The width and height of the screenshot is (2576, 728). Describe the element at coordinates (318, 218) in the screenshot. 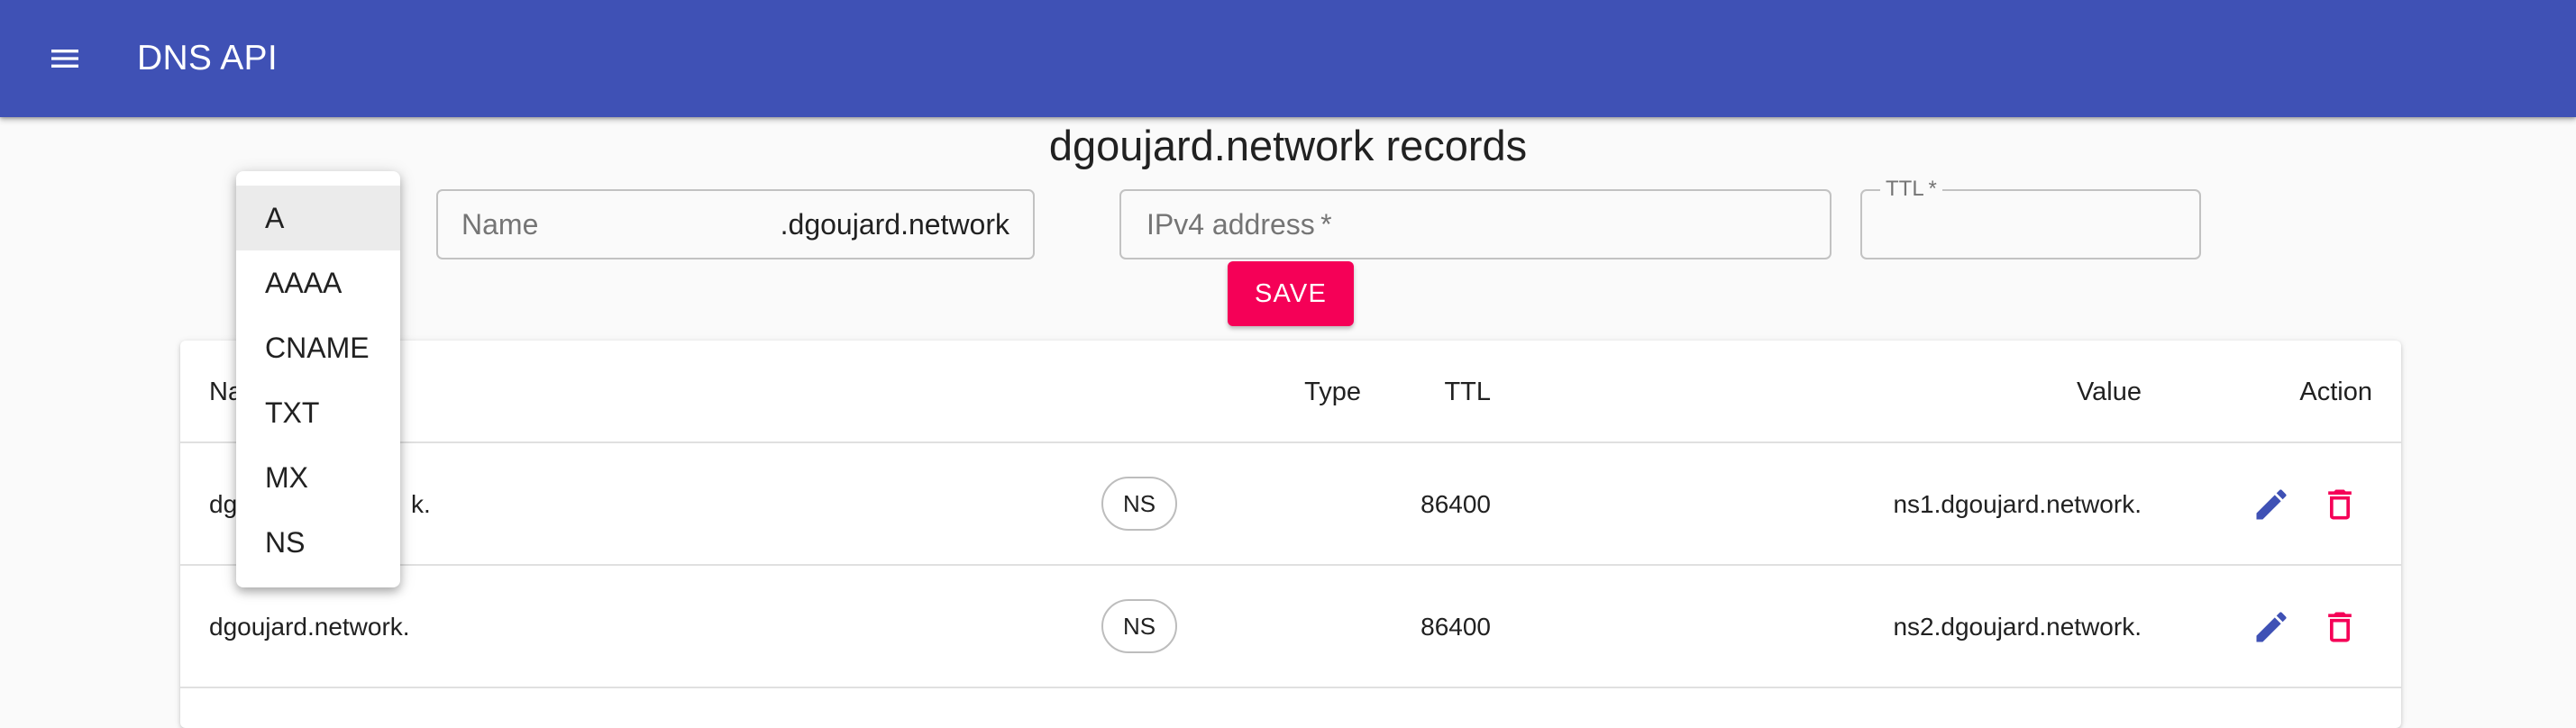

I see `type-option-a: A` at that location.